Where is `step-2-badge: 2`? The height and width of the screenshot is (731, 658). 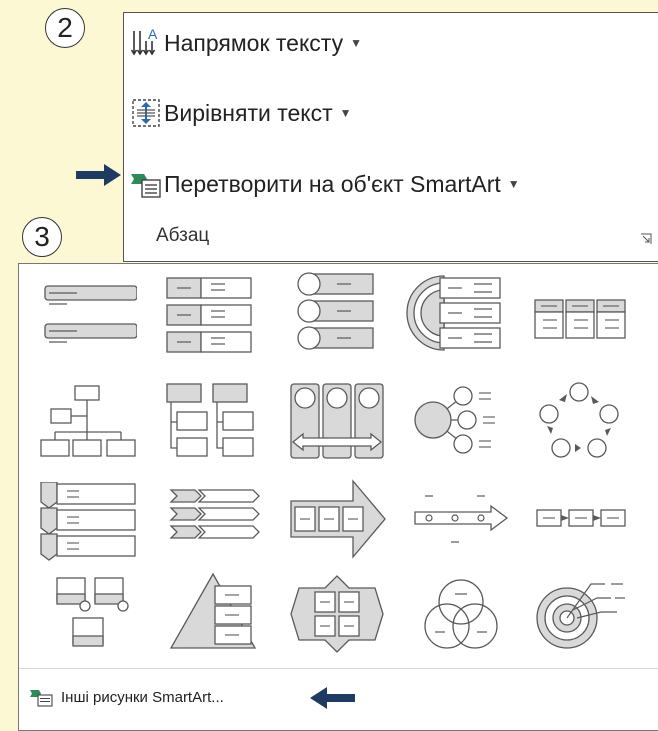 step-2-badge: 2 is located at coordinates (65, 28).